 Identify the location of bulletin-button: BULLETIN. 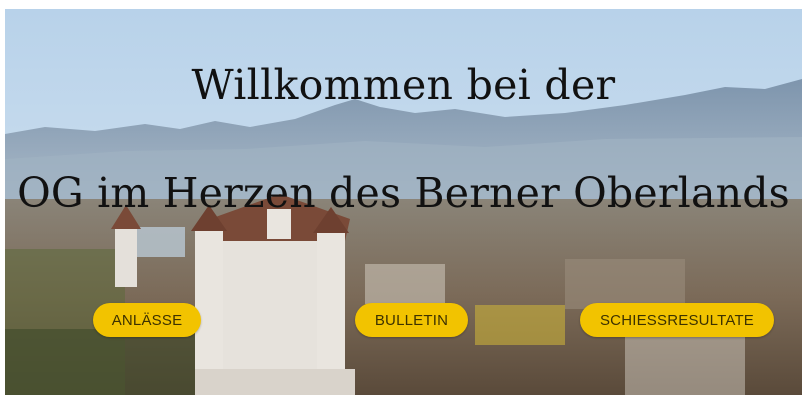
(411, 320).